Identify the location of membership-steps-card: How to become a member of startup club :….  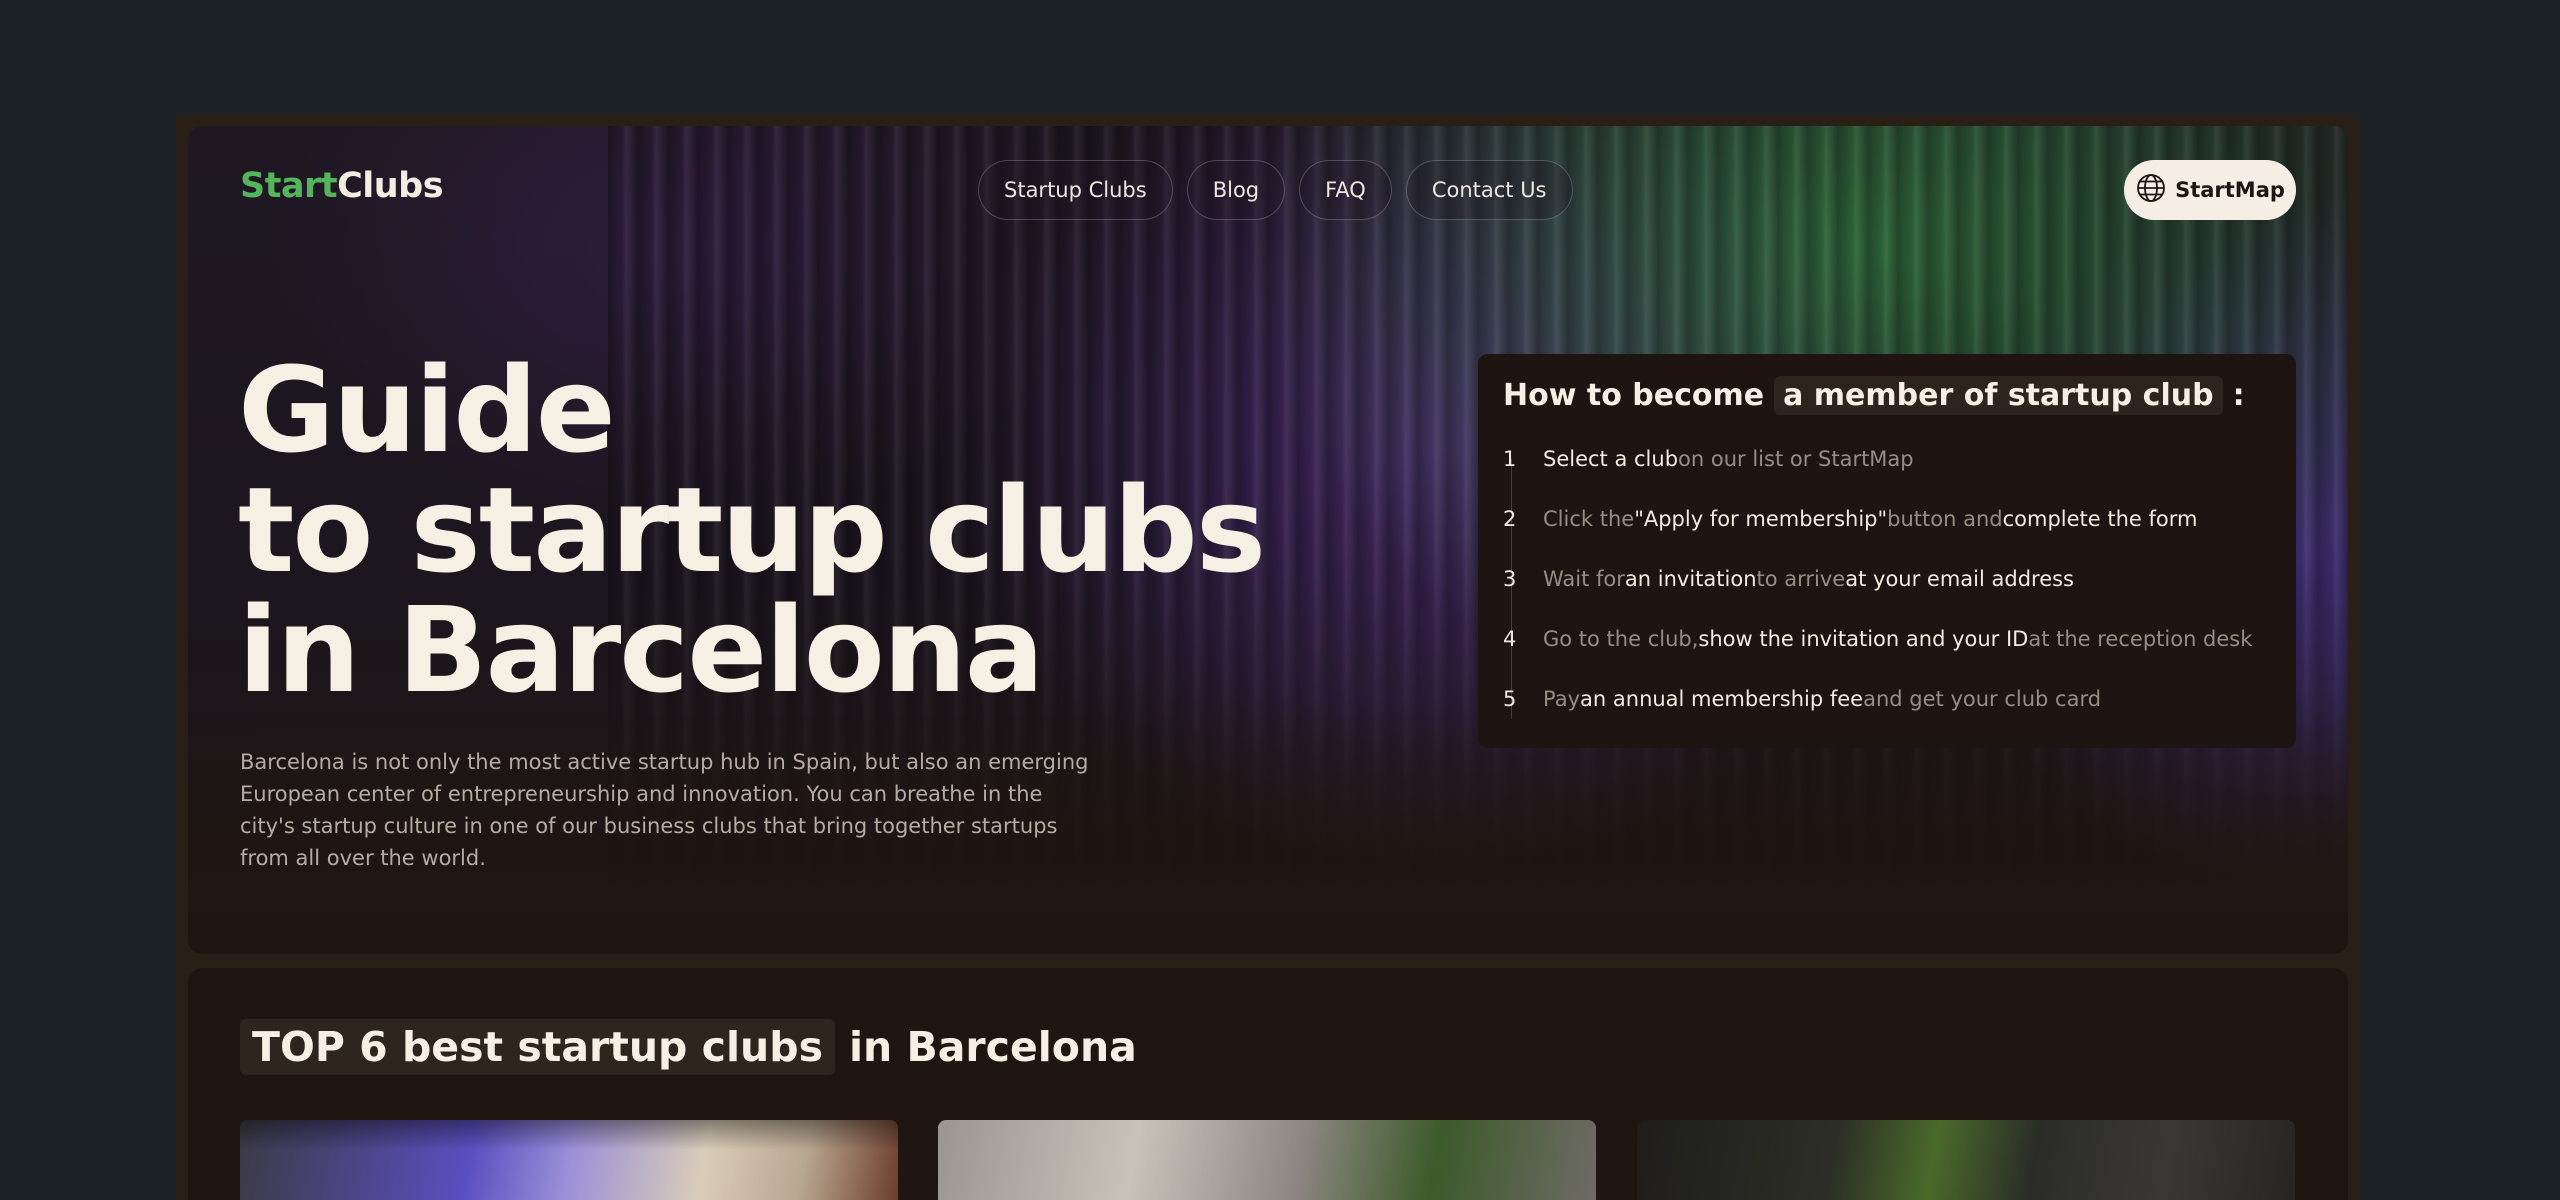
(1887, 551).